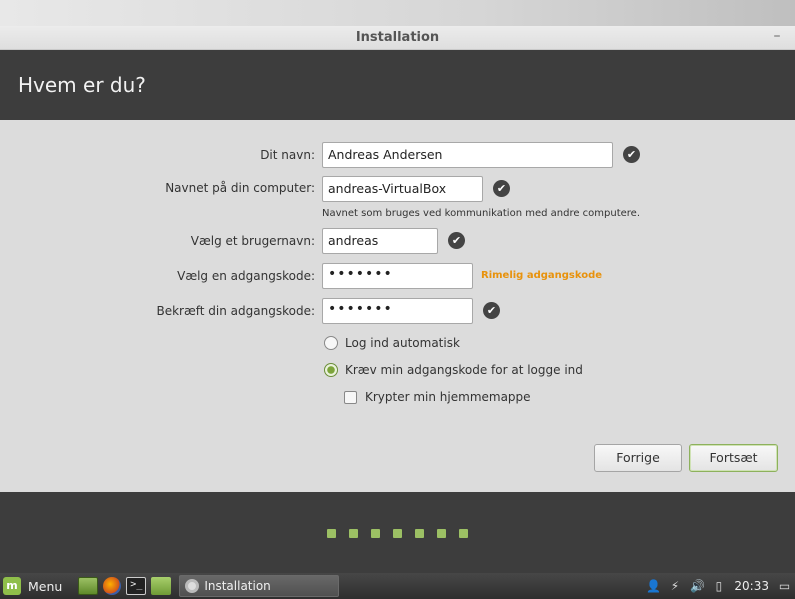 This screenshot has width=795, height=599. I want to click on firefox-icon, so click(112, 586).